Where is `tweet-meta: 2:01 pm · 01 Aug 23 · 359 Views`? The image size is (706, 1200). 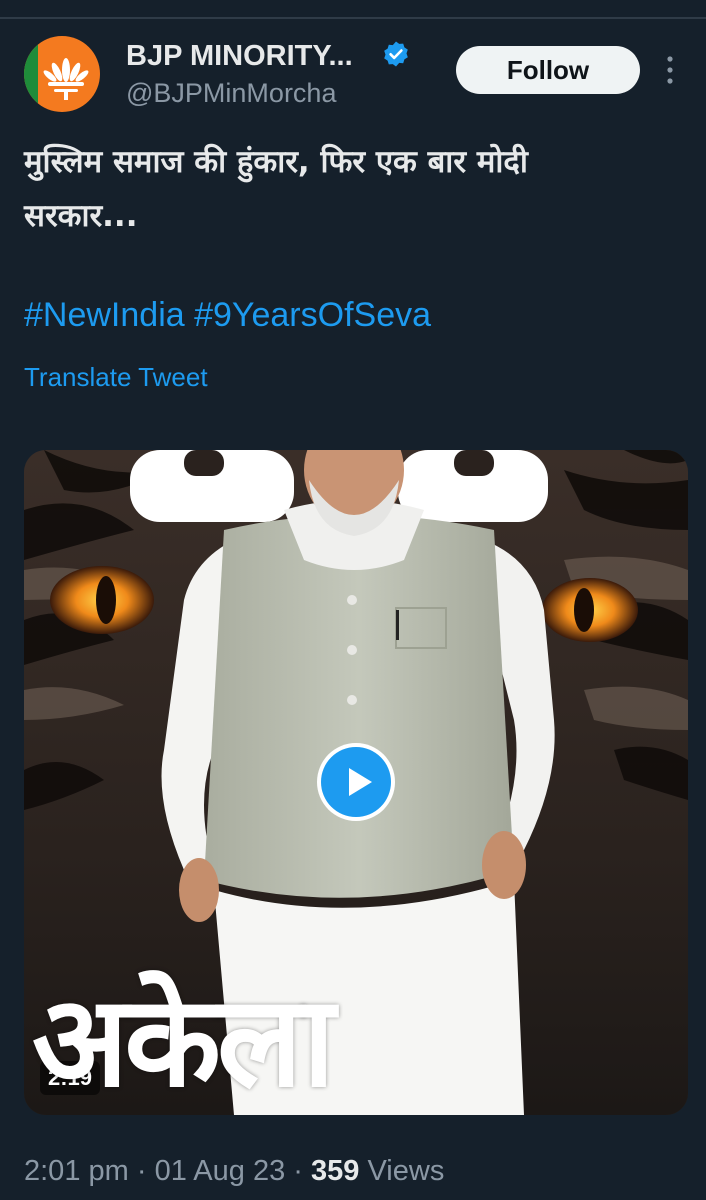
tweet-meta: 2:01 pm · 01 Aug 23 · 359 Views is located at coordinates (234, 1171).